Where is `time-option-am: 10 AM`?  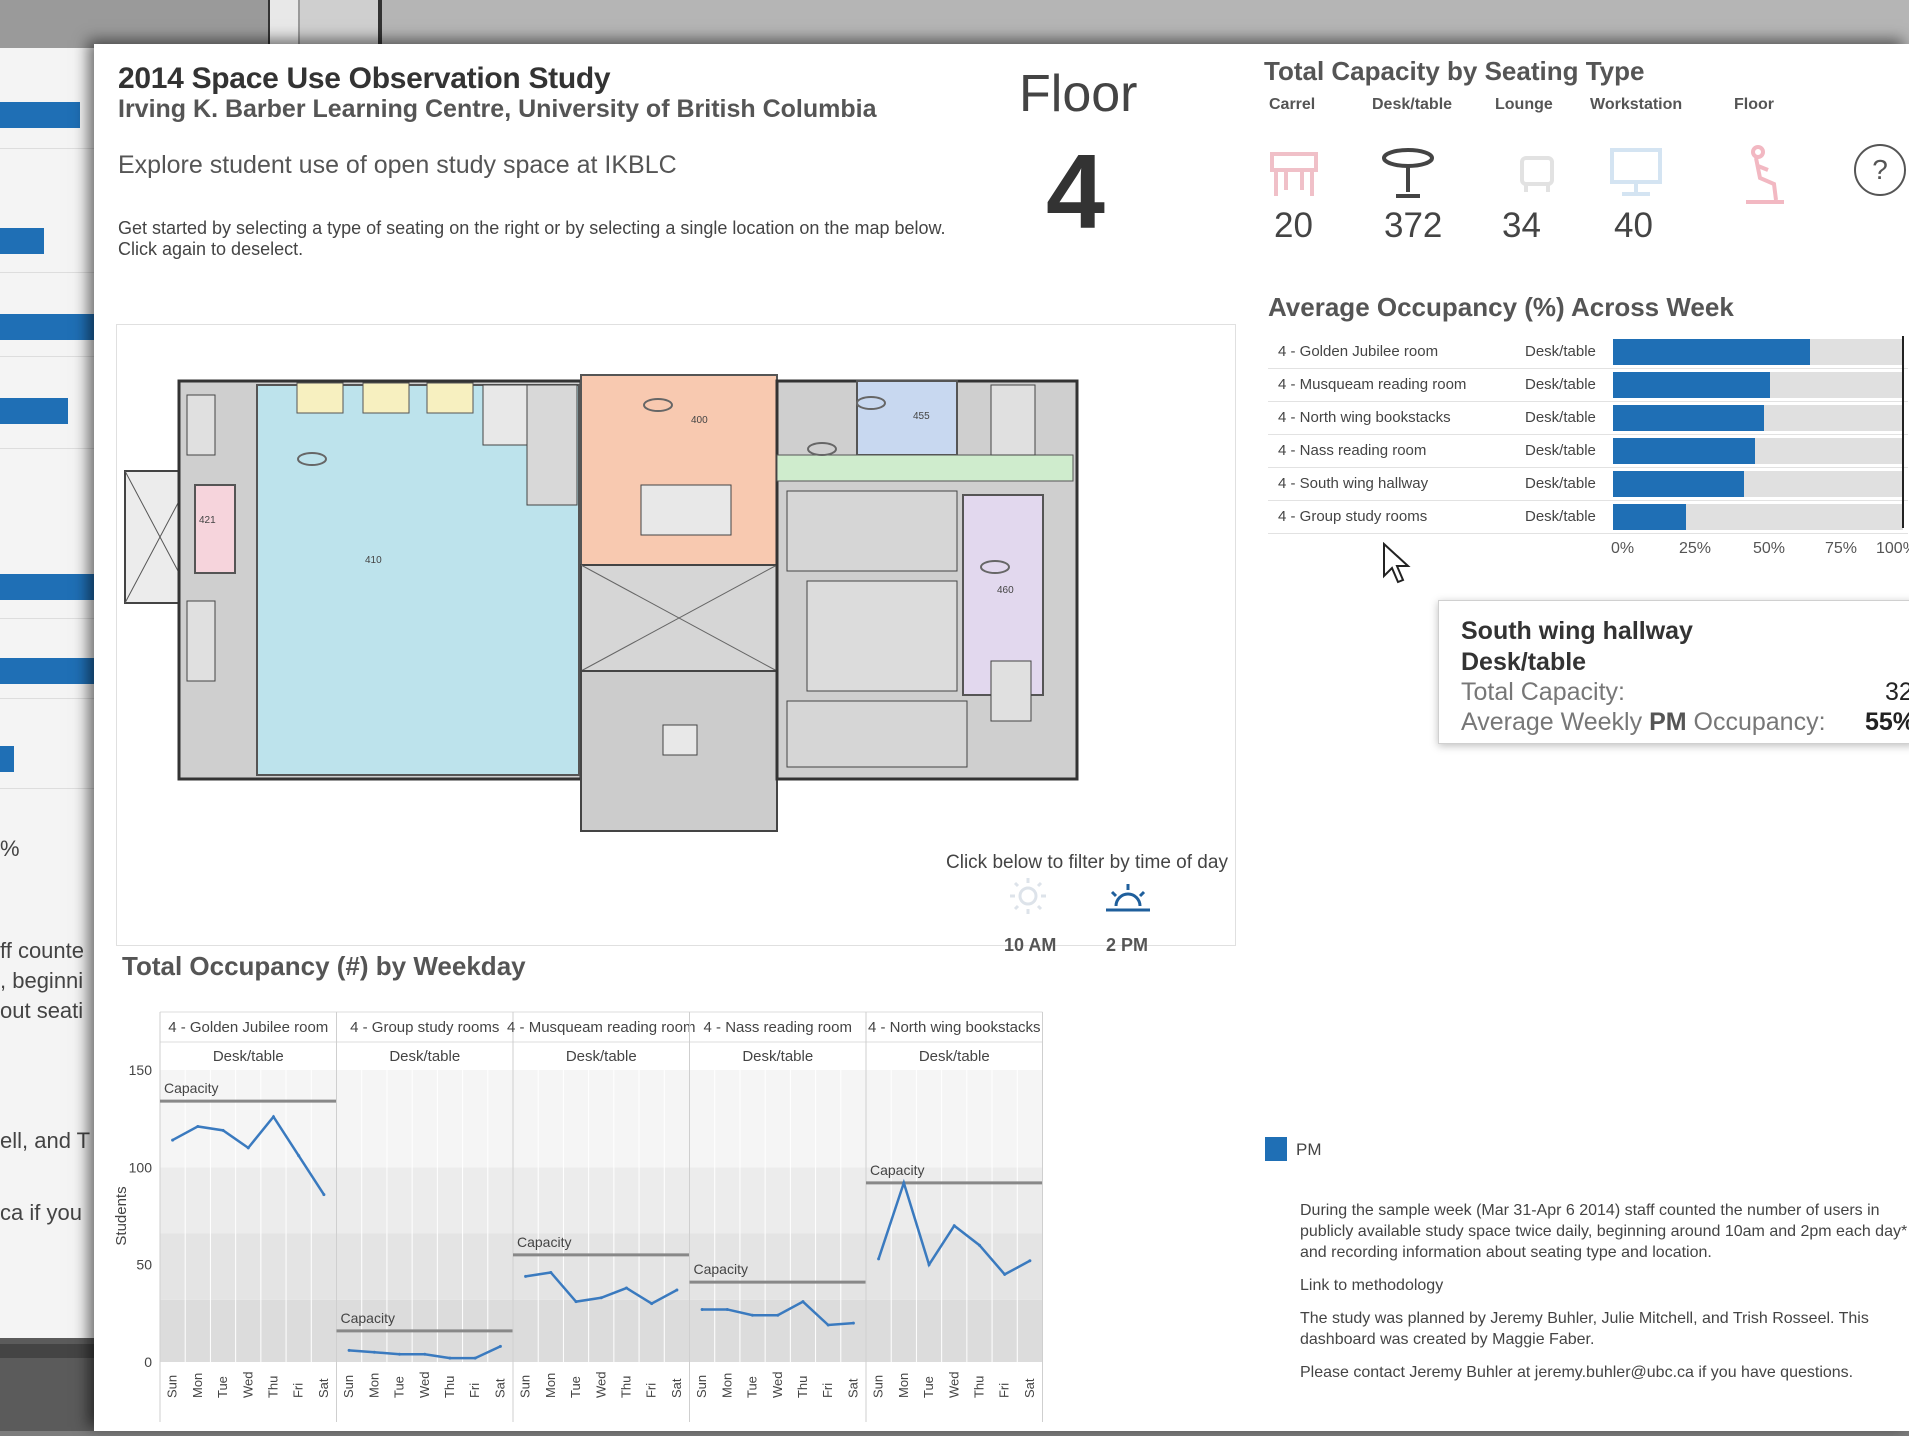 time-option-am: 10 AM is located at coordinates (1030, 945).